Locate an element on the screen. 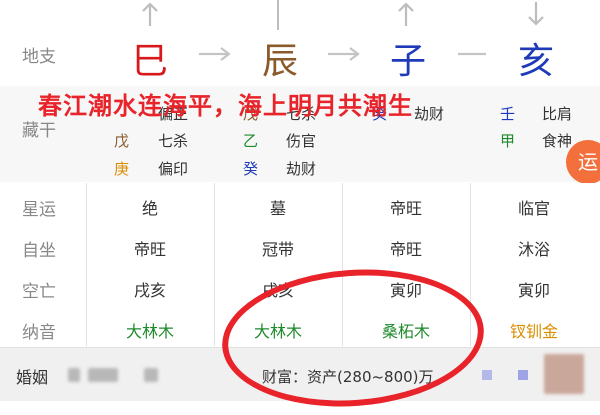  hidden-stem-char: 庚 is located at coordinates (122, 169).